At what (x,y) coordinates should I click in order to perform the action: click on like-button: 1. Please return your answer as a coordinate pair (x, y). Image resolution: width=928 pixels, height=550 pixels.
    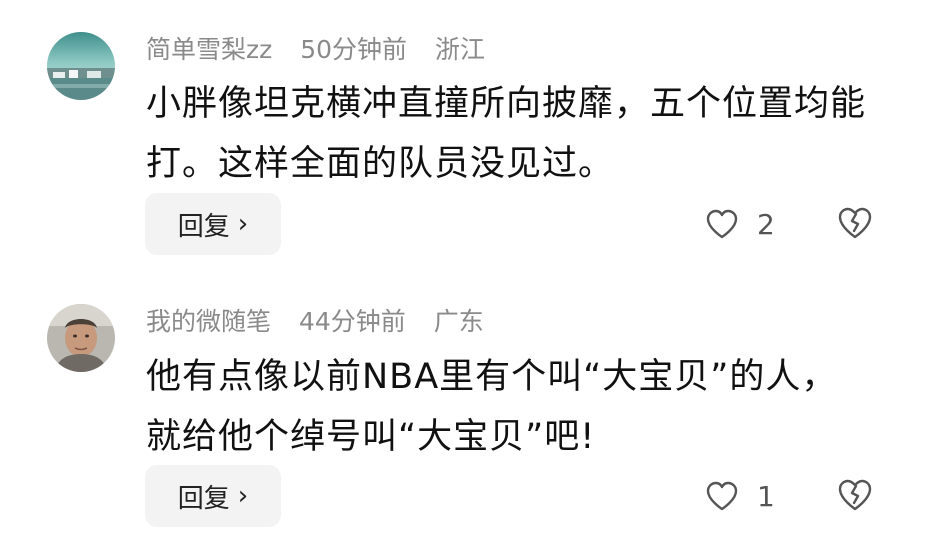
    Looking at the image, I should click on (740, 496).